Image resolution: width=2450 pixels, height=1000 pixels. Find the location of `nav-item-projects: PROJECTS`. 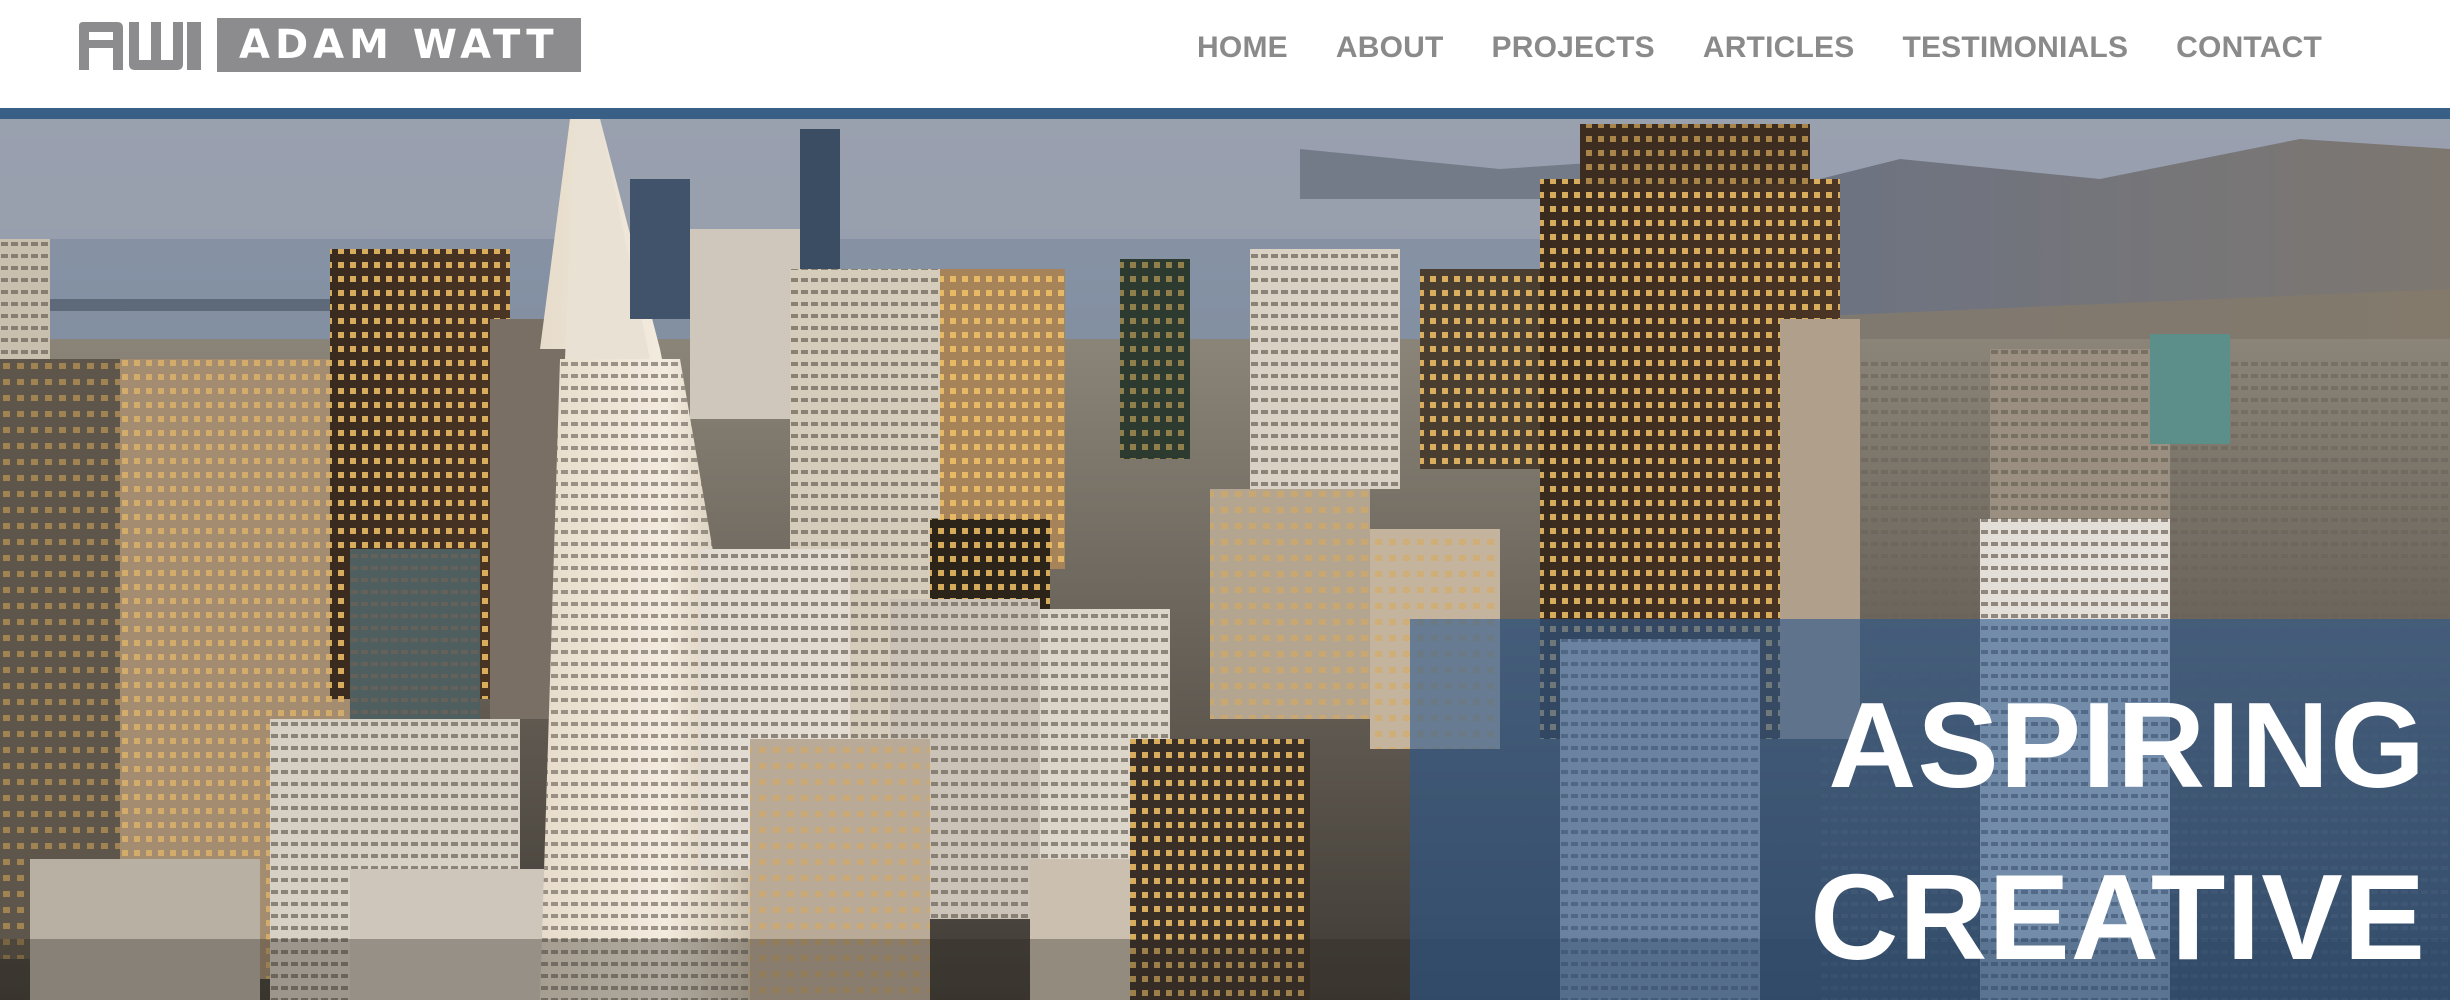

nav-item-projects: PROJECTS is located at coordinates (1573, 48).